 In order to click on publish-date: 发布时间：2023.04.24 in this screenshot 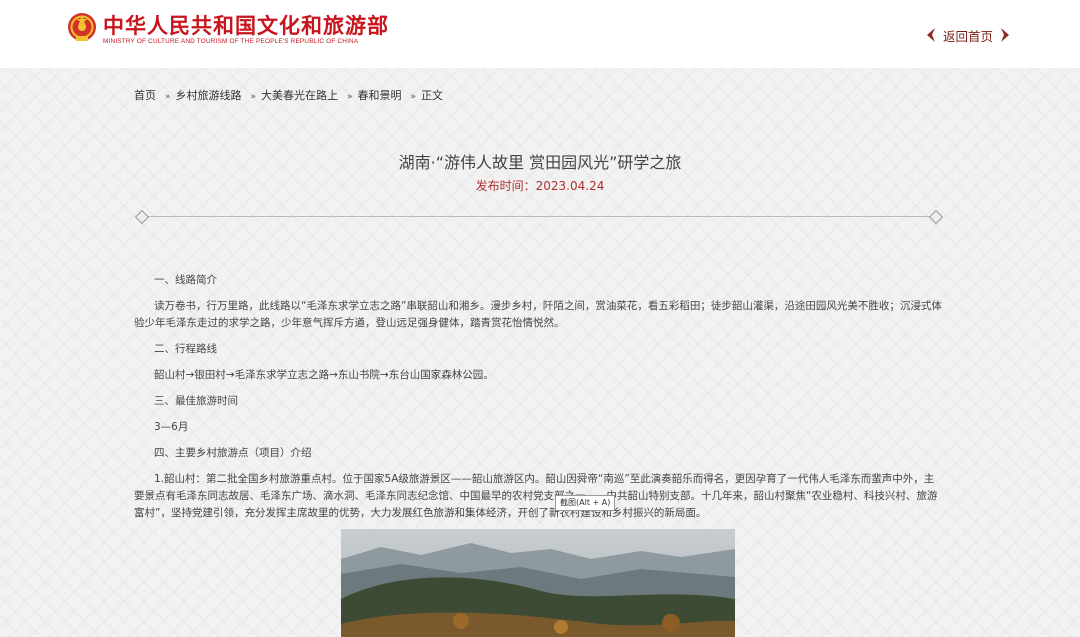, I will do `click(540, 186)`.